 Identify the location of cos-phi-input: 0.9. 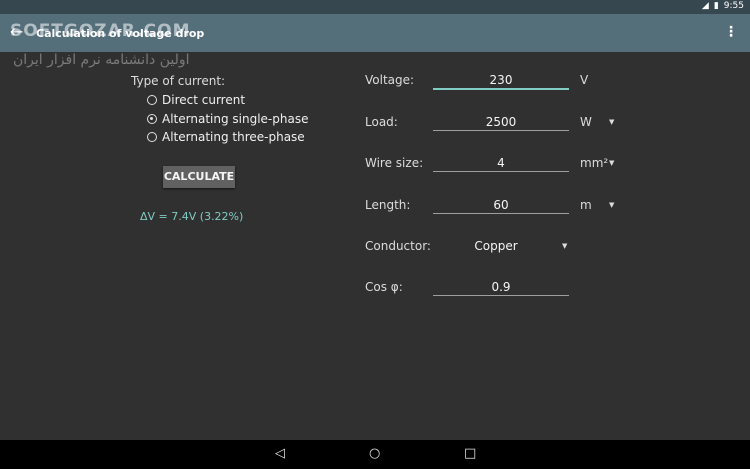
(501, 287).